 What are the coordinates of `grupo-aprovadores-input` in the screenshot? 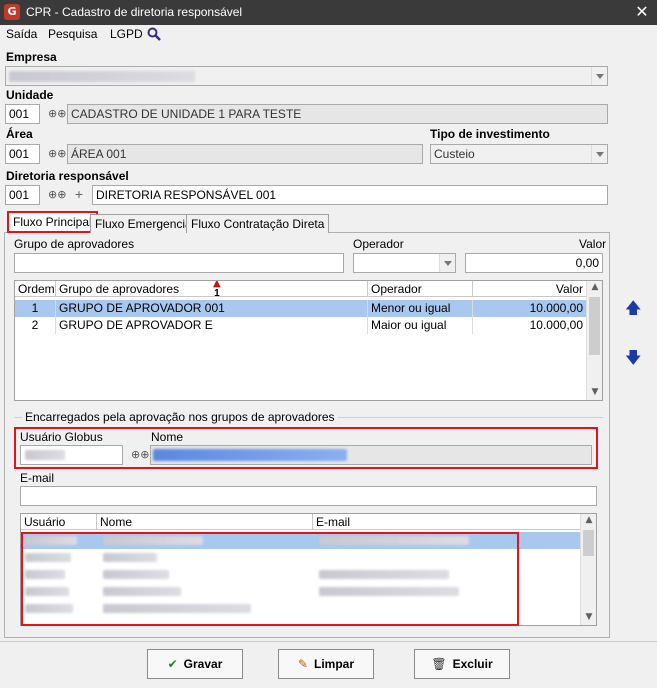 It's located at (179, 263).